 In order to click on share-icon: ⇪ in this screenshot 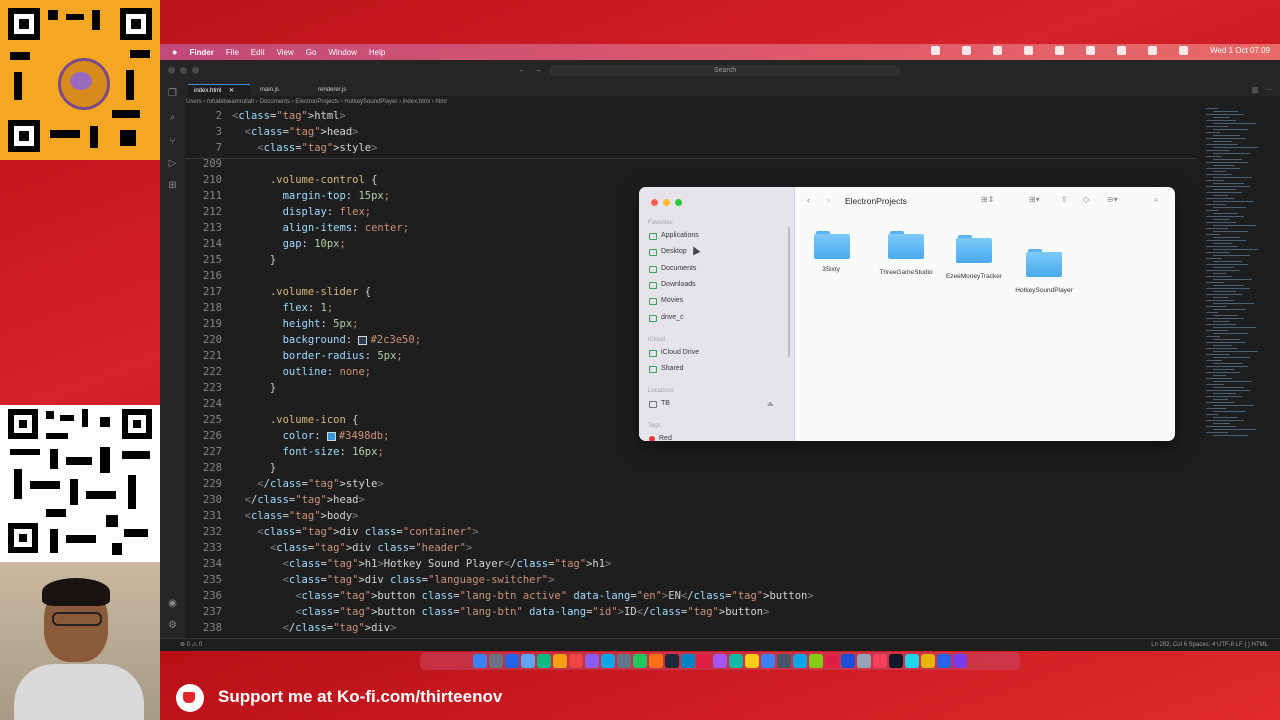, I will do `click(1064, 199)`.